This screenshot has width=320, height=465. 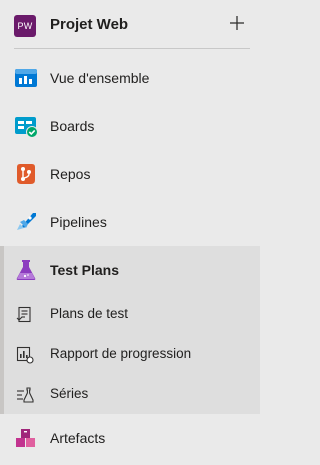 I want to click on nav-item-repos: Repos, so click(x=130, y=174).